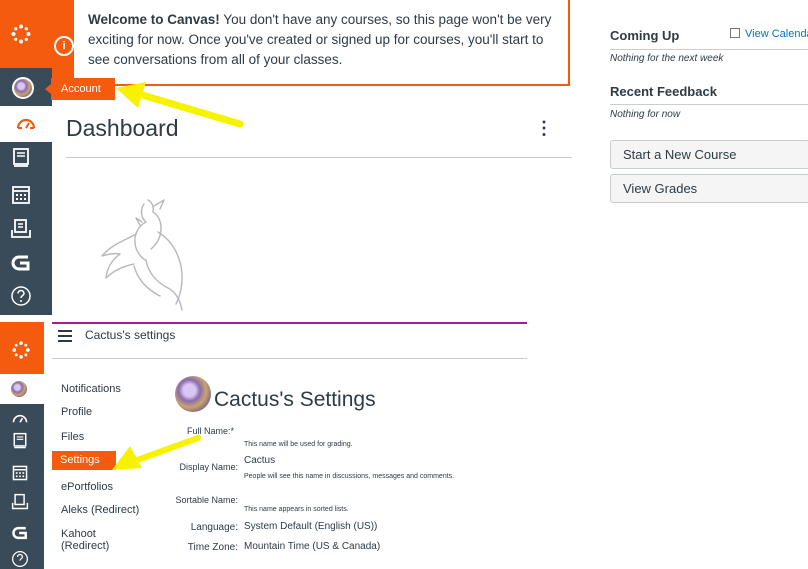 The height and width of the screenshot is (569, 808). What do you see at coordinates (663, 91) in the screenshot?
I see `recent-feedback-heading: Recent Feedback` at bounding box center [663, 91].